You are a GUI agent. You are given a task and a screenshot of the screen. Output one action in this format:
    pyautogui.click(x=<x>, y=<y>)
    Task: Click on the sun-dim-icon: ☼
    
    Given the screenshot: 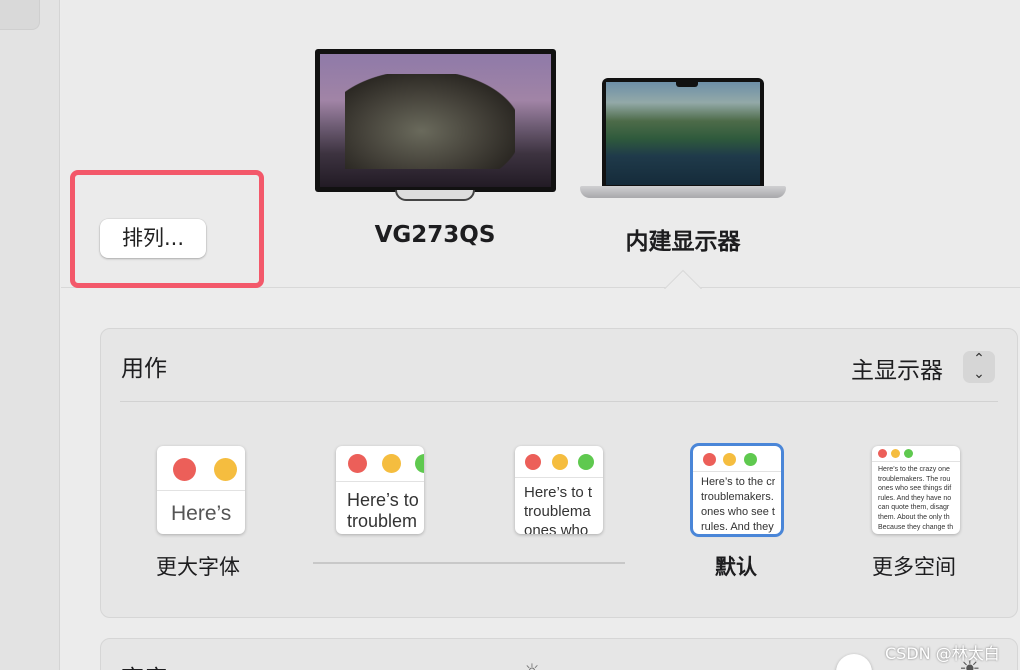 What is the action you would take?
    pyautogui.click(x=532, y=664)
    